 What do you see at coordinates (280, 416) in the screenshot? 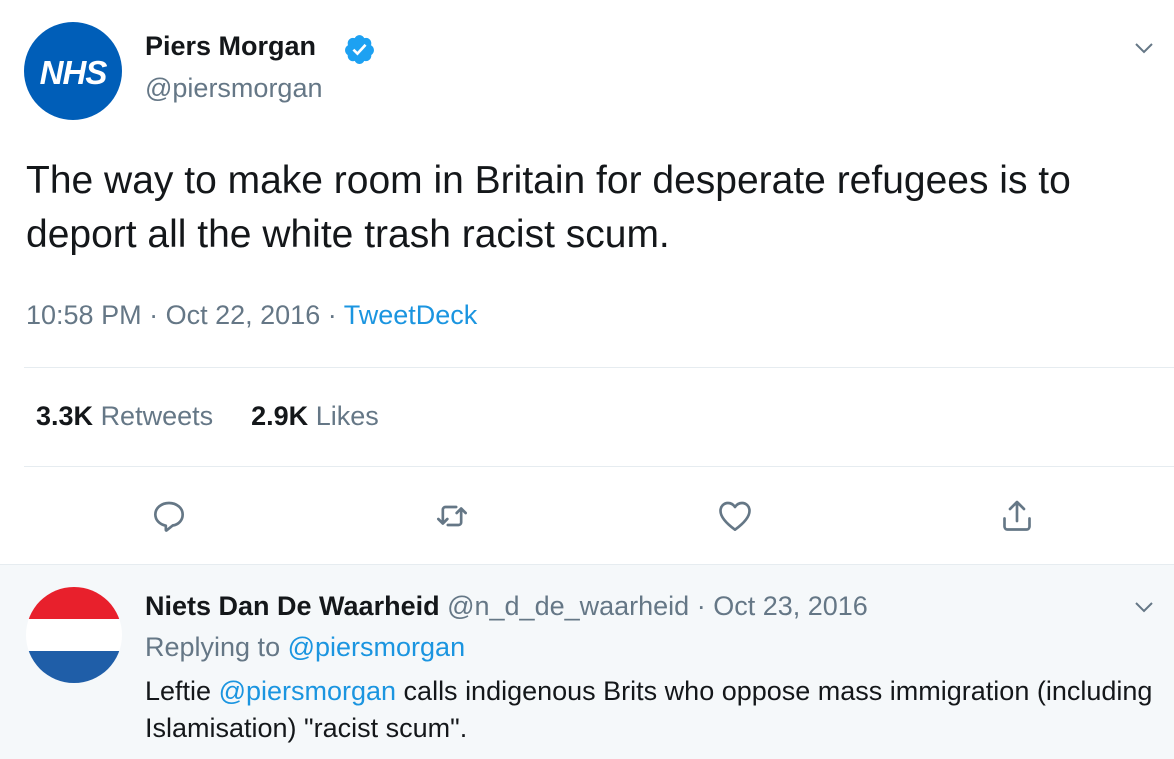
I see `likes-count: 2.9K` at bounding box center [280, 416].